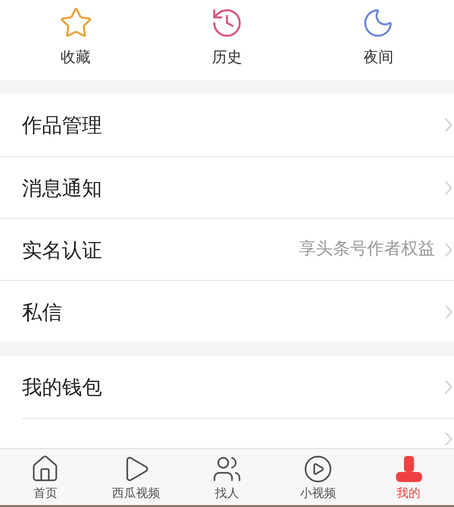 This screenshot has height=507, width=454. What do you see at coordinates (409, 469) in the screenshot?
I see `person-icon` at bounding box center [409, 469].